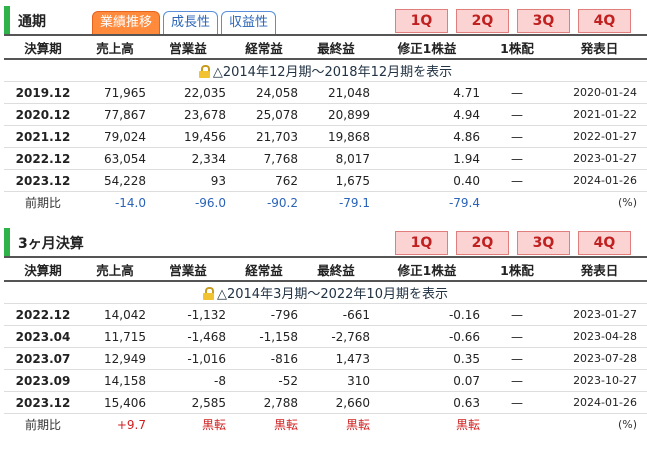  I want to click on net-cell: -661, so click(336, 314).